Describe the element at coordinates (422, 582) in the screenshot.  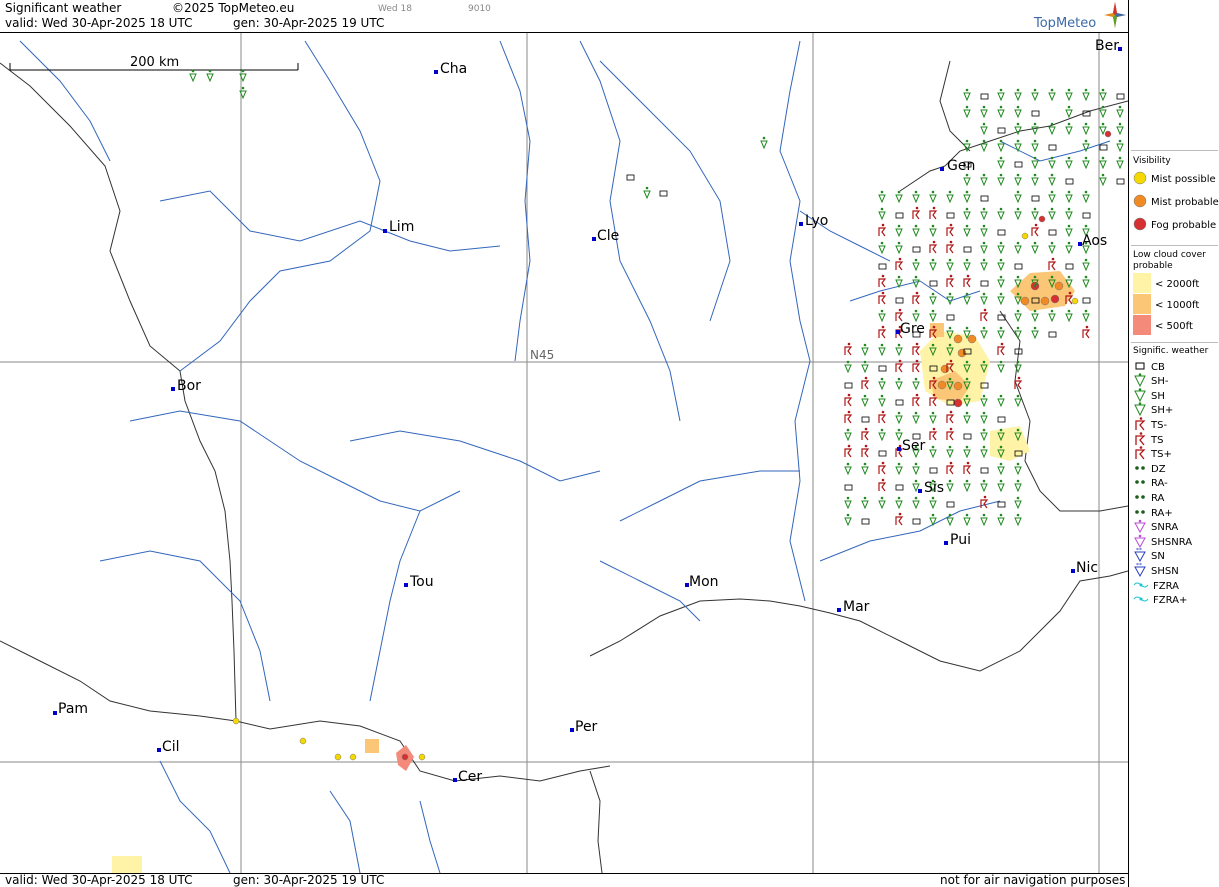
I see `city-label: Tou` at that location.